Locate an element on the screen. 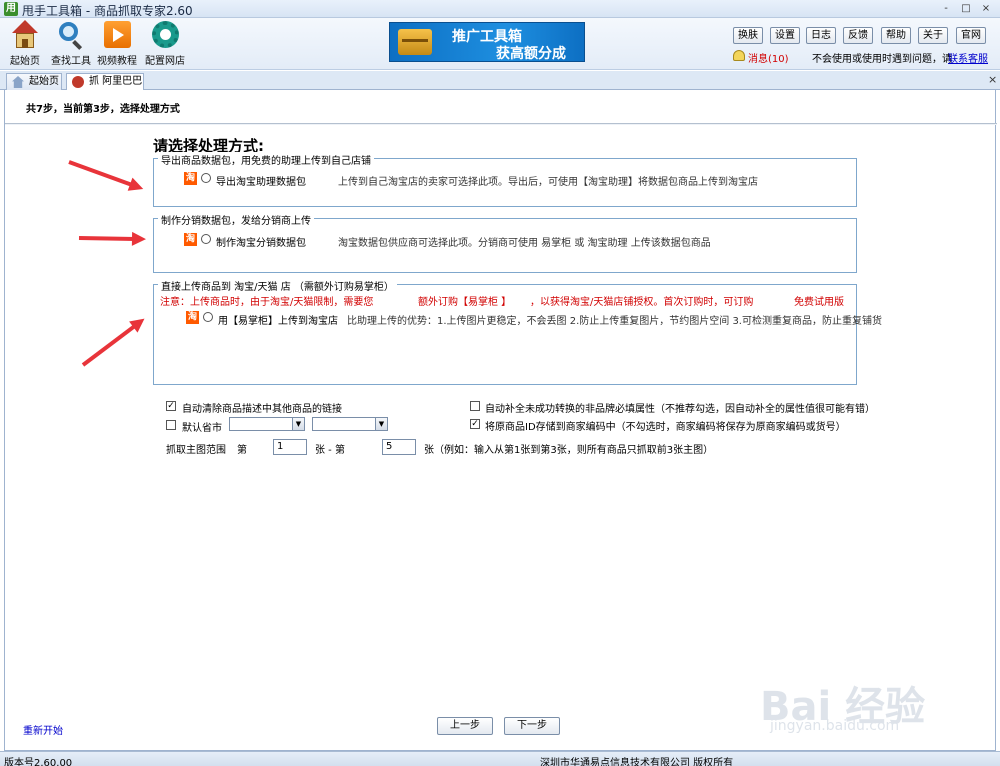 The height and width of the screenshot is (766, 1000). version-text: 版本号2.60.00 is located at coordinates (38, 762).